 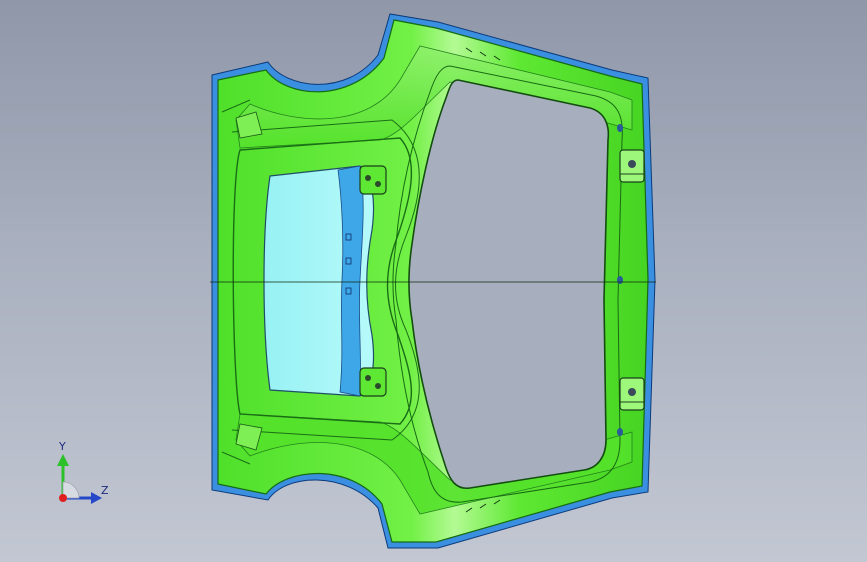 I want to click on coordinate-triad-icon, so click(x=79, y=479).